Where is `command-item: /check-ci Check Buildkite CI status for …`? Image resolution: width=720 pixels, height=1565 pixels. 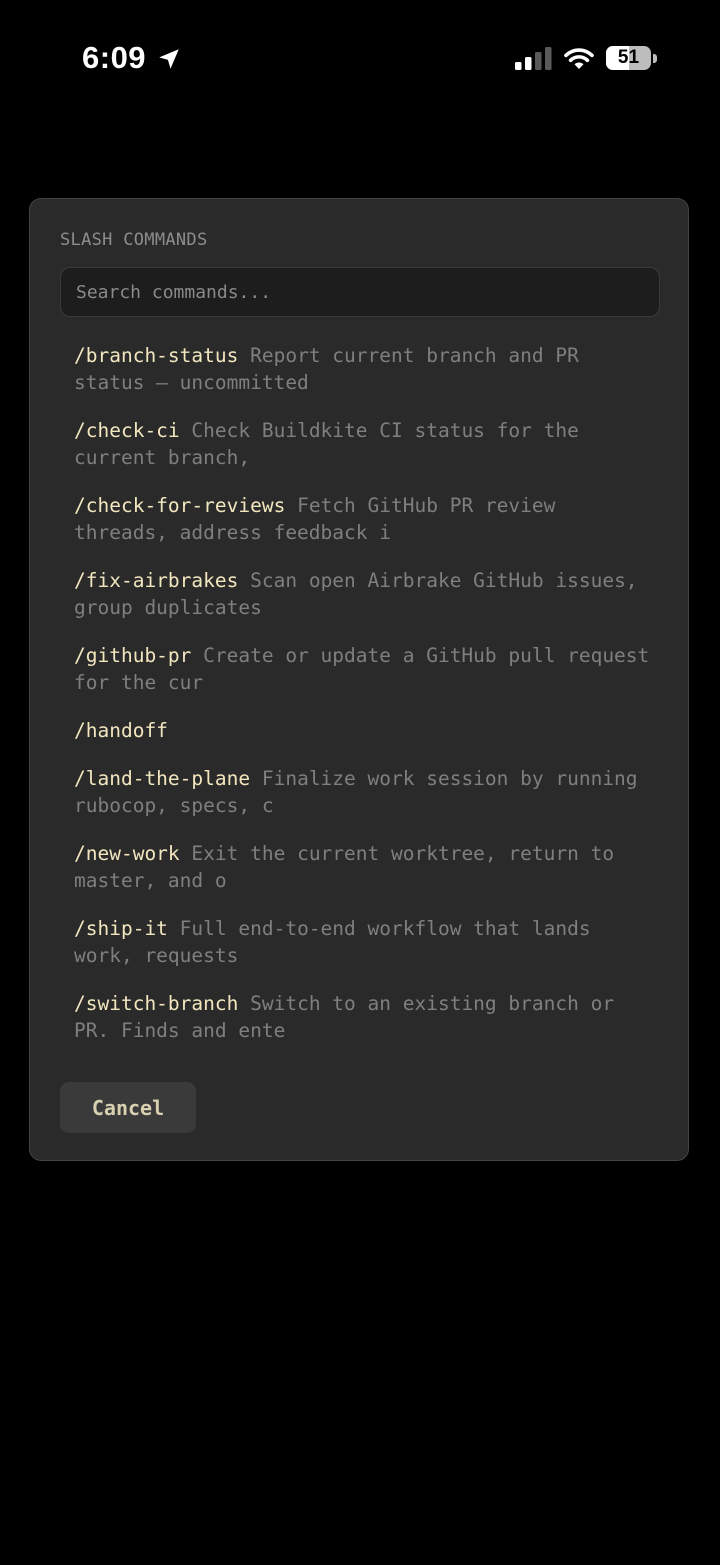
command-item: /check-ci Check Buildkite CI status for … is located at coordinates (364, 444).